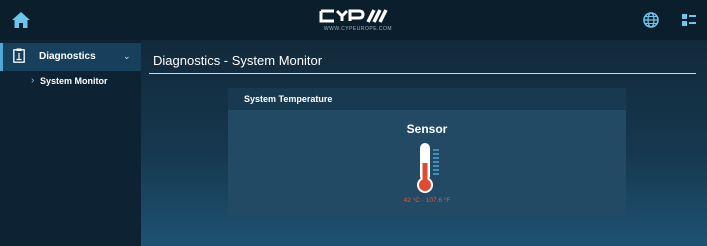 Image resolution: width=707 pixels, height=246 pixels. Describe the element at coordinates (288, 99) in the screenshot. I see `panel-header-title: System Temperature` at that location.